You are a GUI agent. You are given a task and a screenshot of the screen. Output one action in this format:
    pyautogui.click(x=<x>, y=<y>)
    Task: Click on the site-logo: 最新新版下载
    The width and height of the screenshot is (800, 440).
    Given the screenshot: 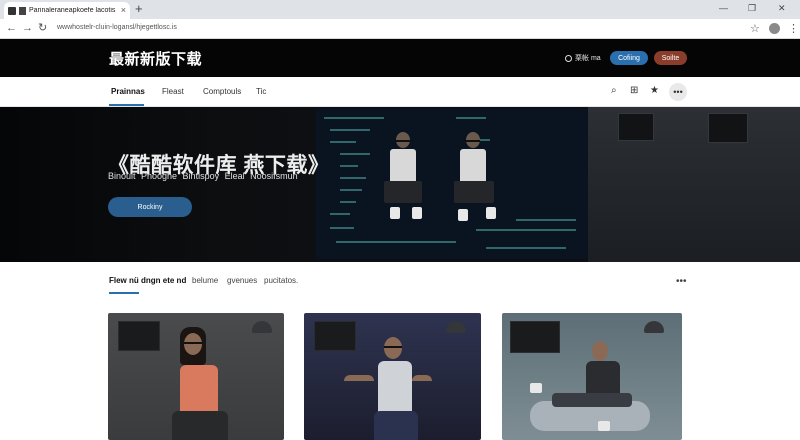 What is the action you would take?
    pyautogui.click(x=155, y=58)
    